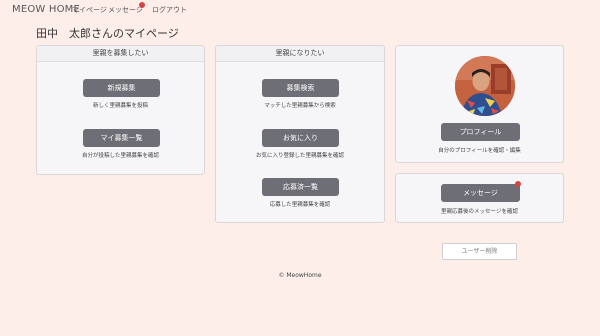 This screenshot has height=336, width=600. What do you see at coordinates (121, 138) in the screenshot?
I see `my-recruits-button: マイ募集一覧` at bounding box center [121, 138].